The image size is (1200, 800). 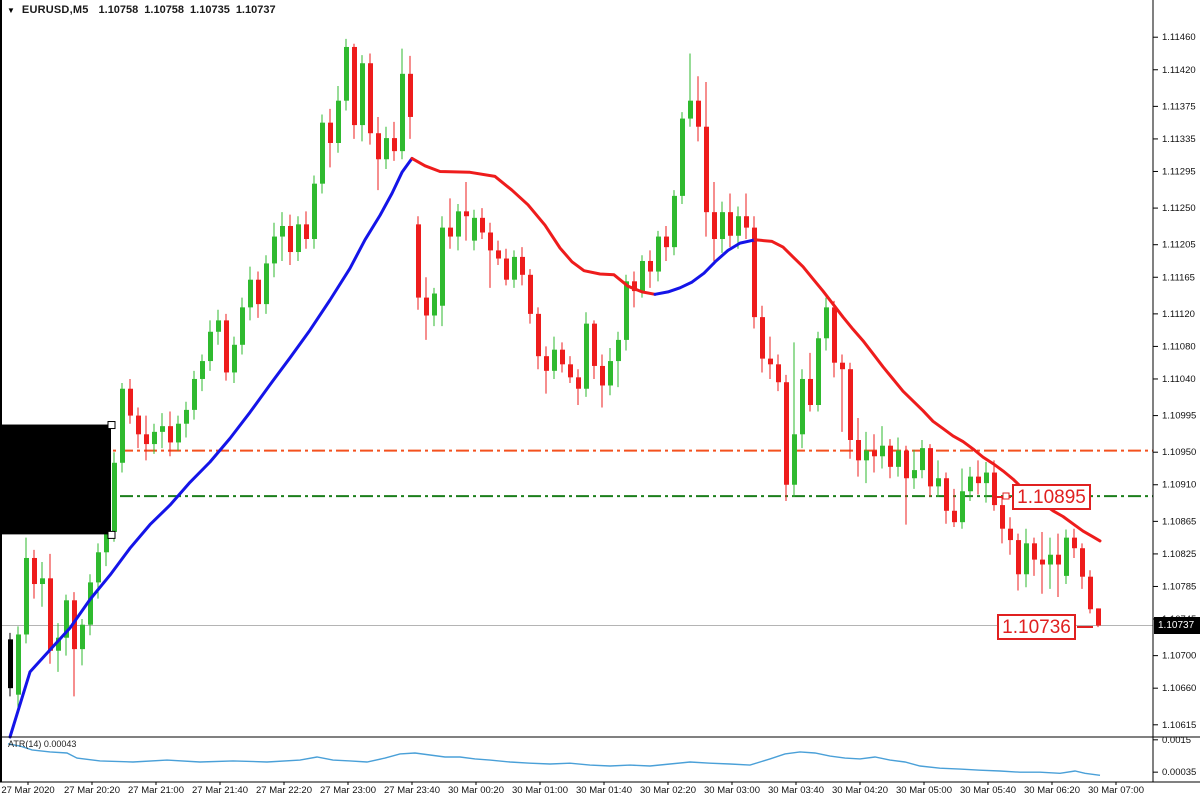 What do you see at coordinates (1179, 208) in the screenshot?
I see `y-tick-label: 1.11250` at bounding box center [1179, 208].